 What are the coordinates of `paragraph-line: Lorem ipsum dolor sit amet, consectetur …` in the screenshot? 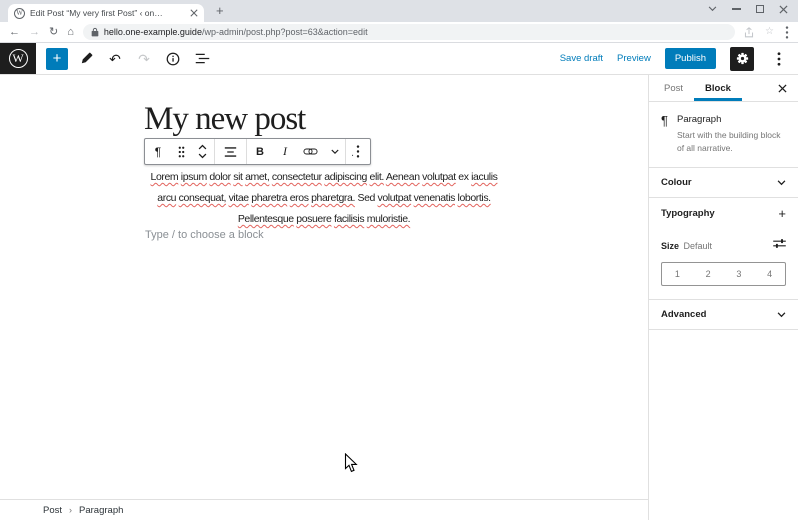 It's located at (324, 177).